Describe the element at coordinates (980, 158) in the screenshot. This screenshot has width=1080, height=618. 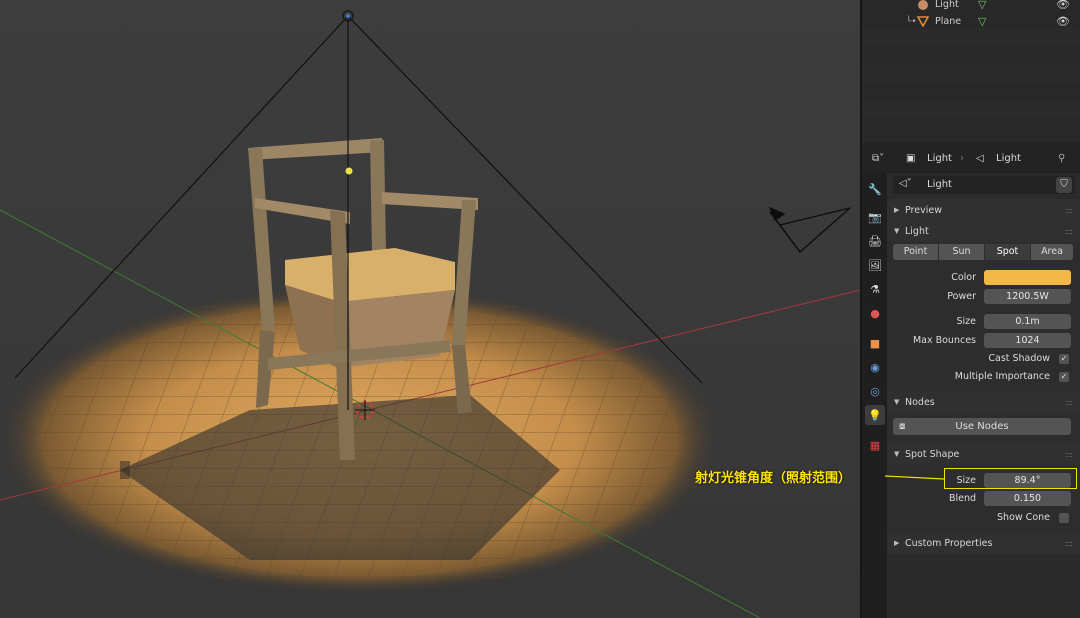
I see `light-data-icon: ◁` at that location.